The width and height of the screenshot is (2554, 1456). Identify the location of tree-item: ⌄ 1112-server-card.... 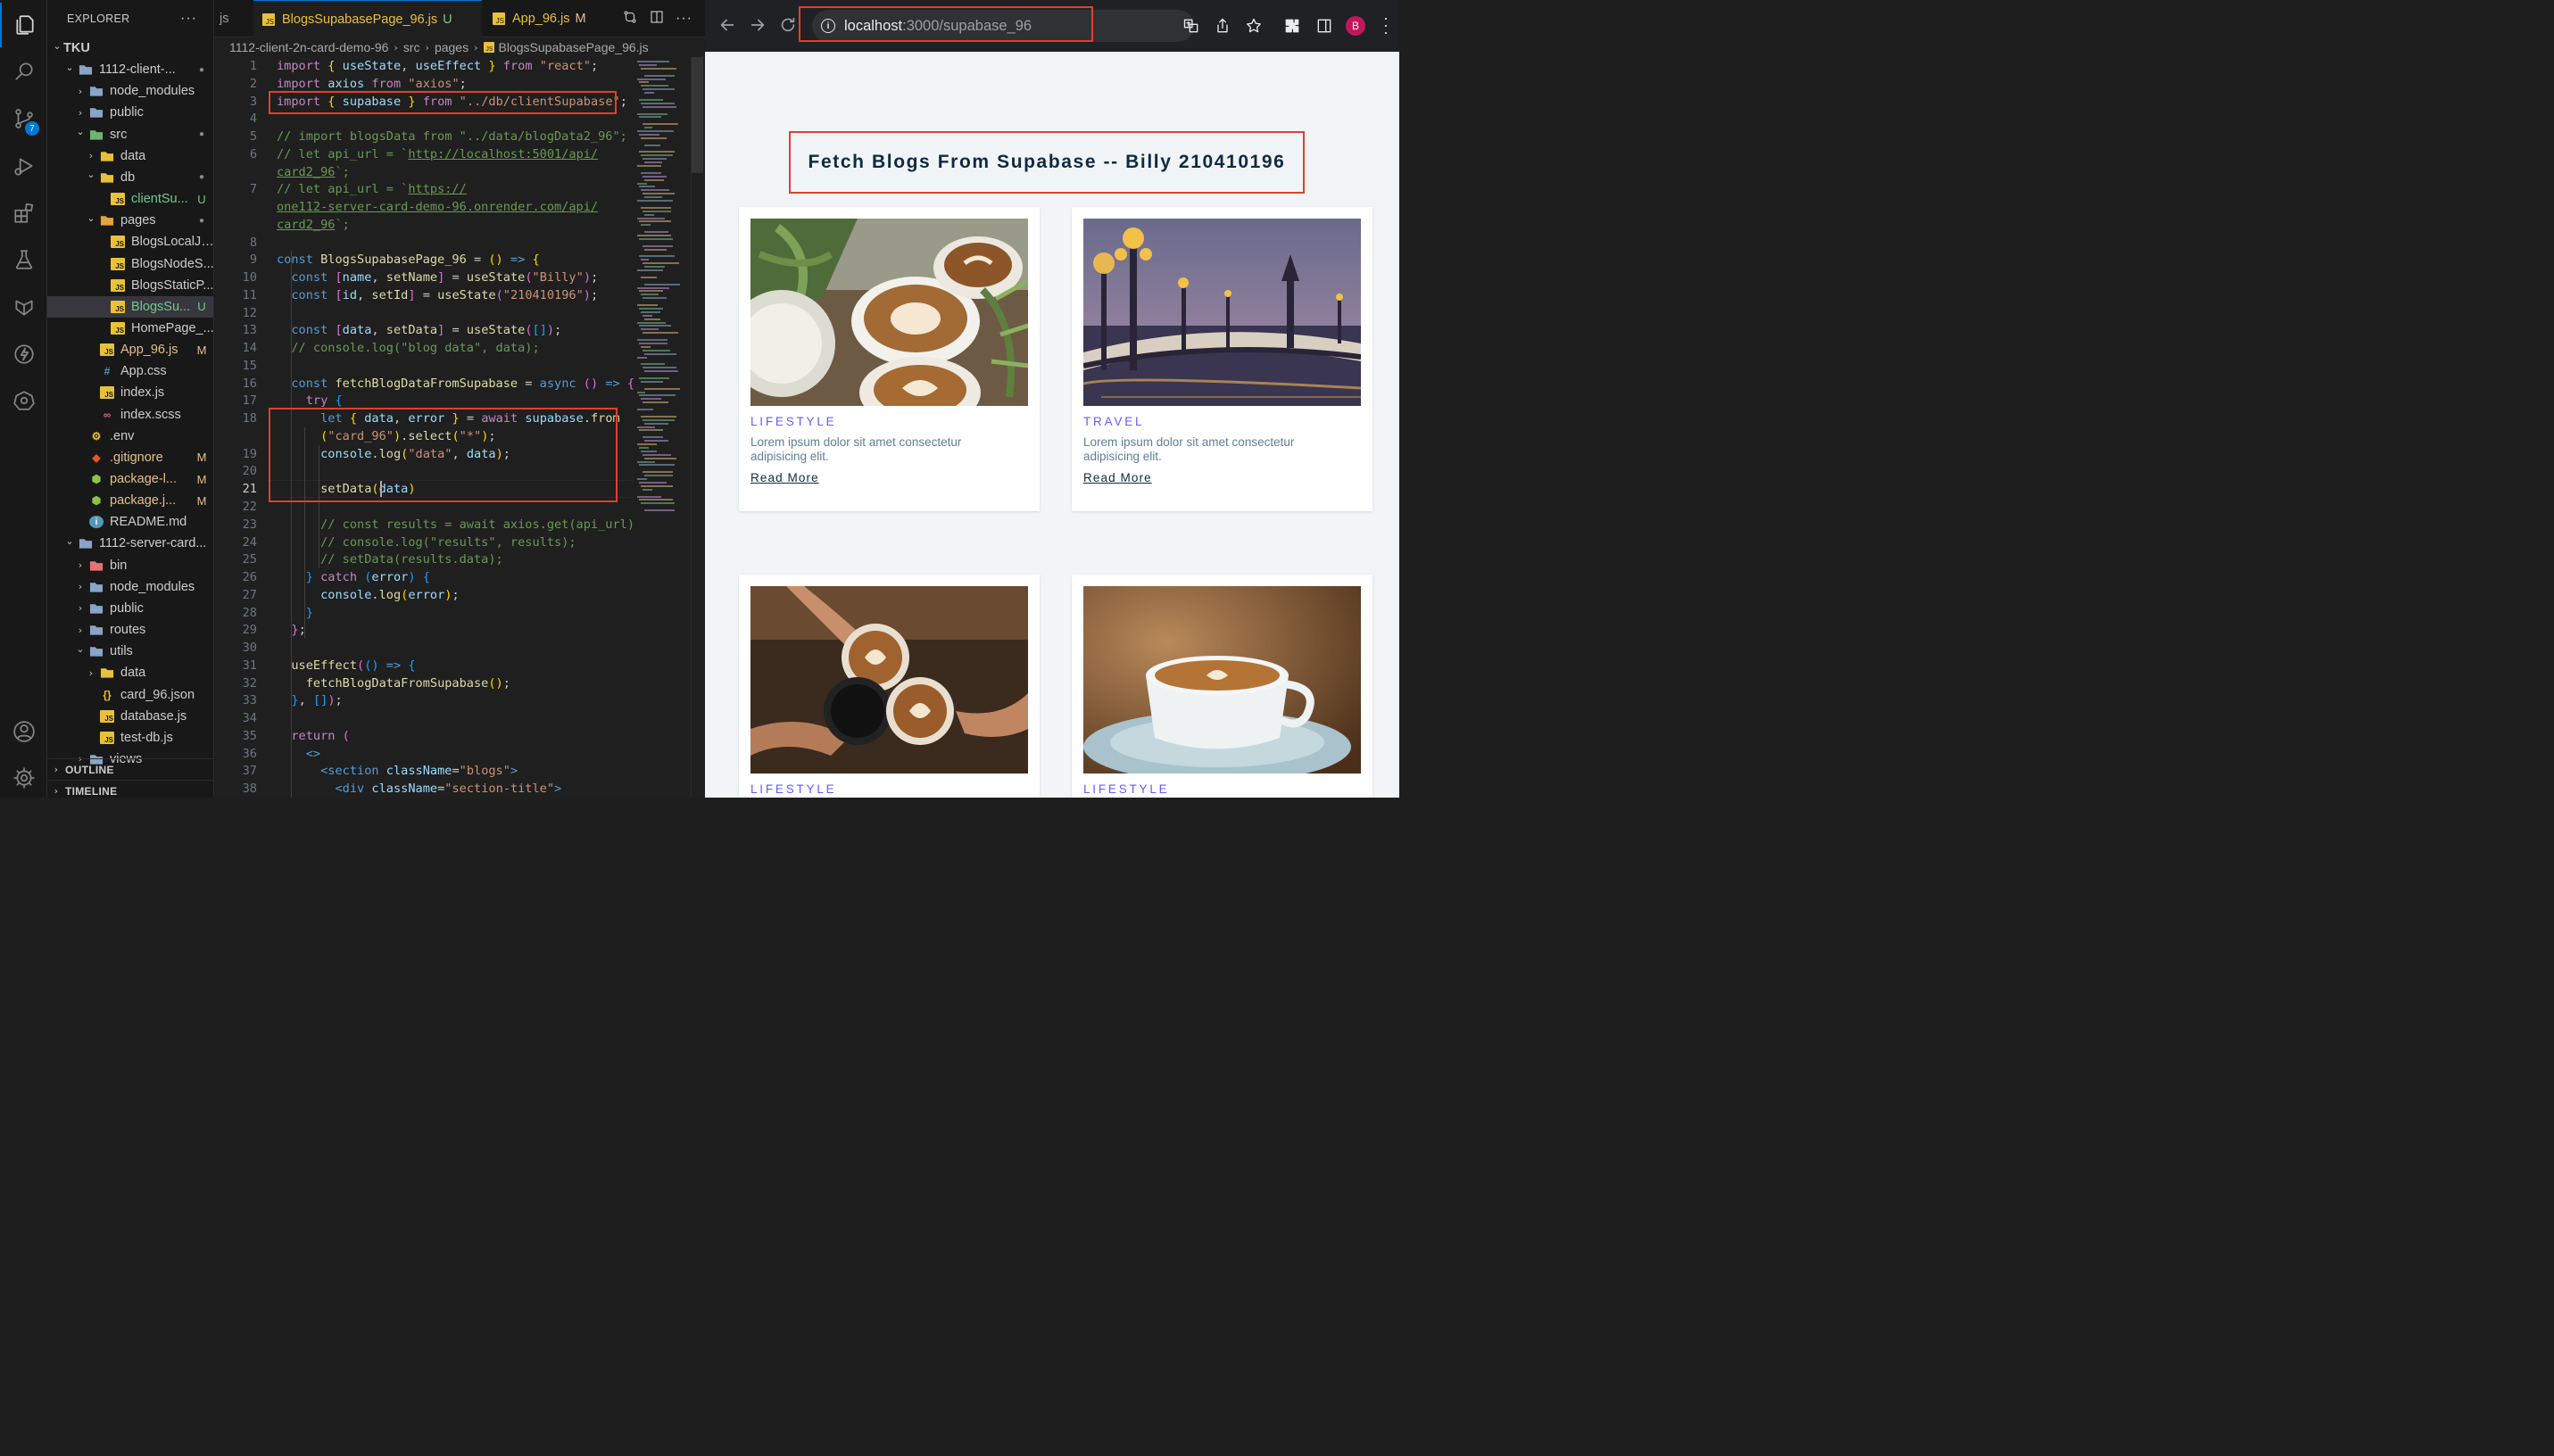
(130, 543).